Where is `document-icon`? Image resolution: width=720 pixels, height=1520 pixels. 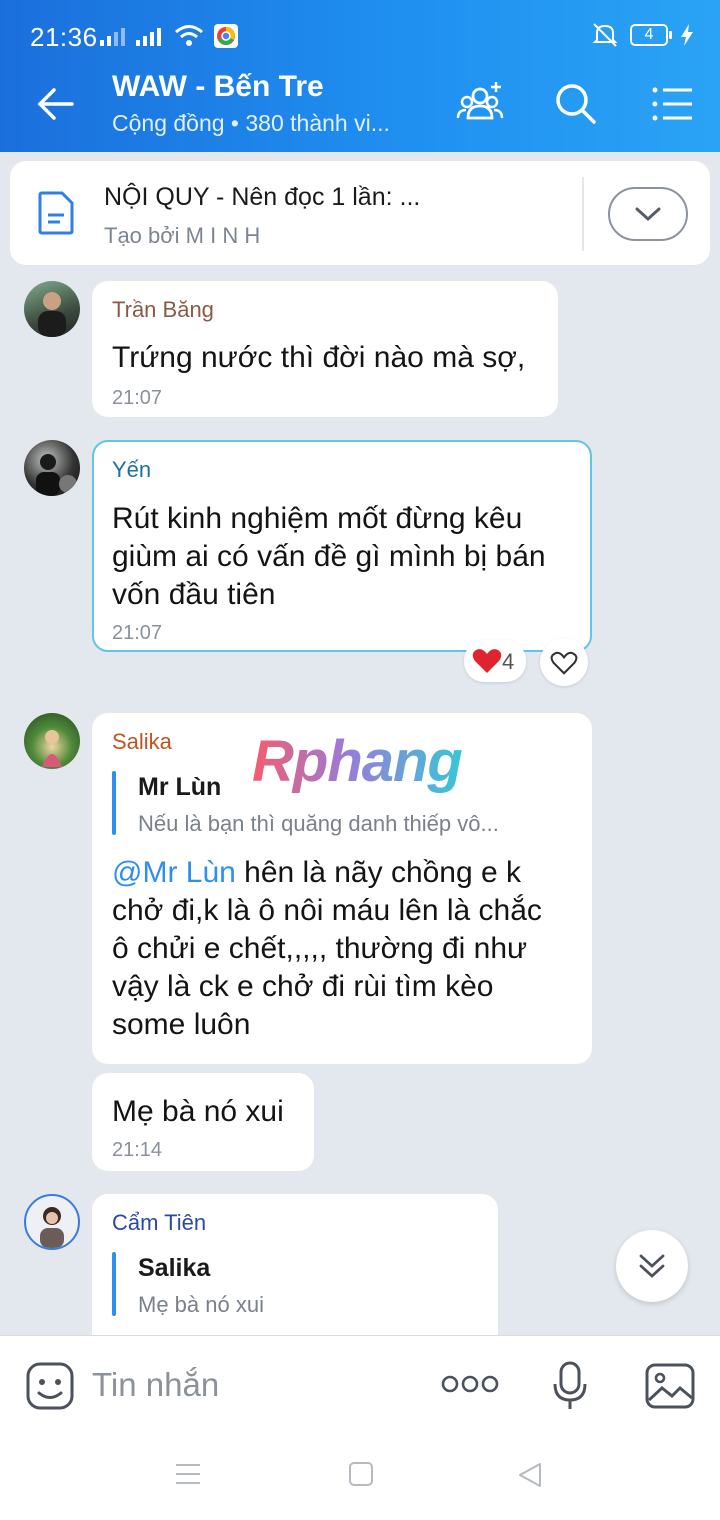
document-icon is located at coordinates (56, 213).